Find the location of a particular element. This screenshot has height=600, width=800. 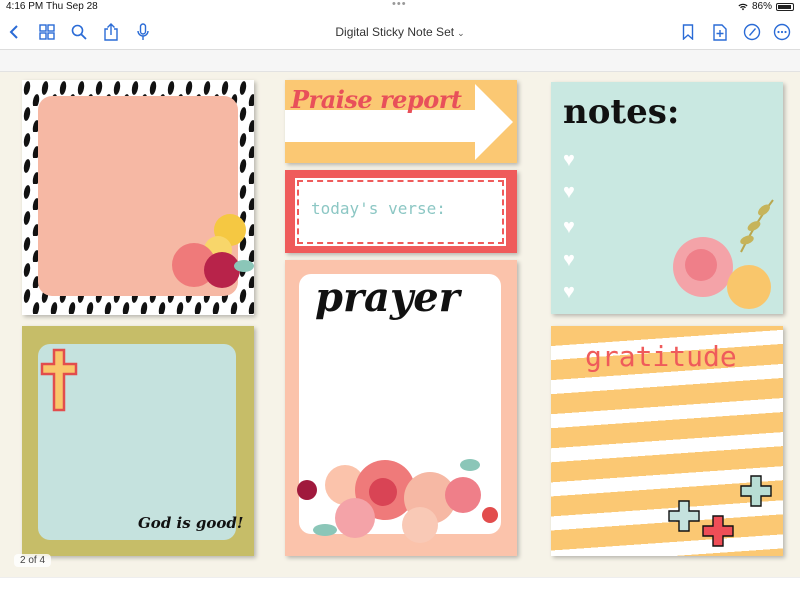

status-bar: 4:16 PM Thu Sep 28 ••• 86% is located at coordinates (400, 7).